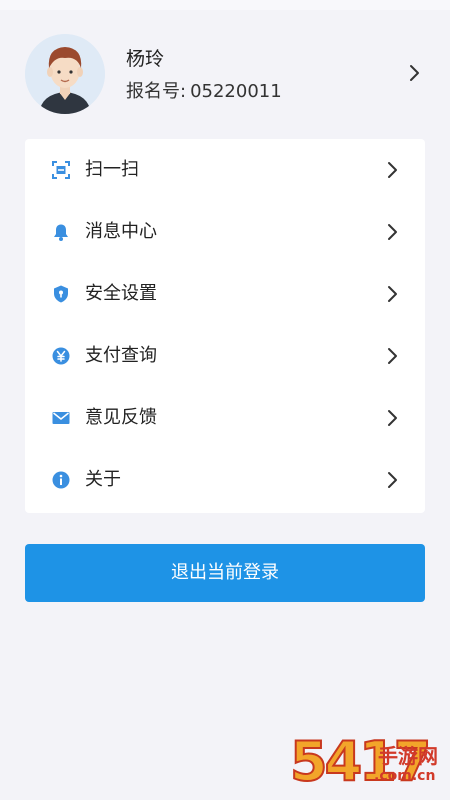  I want to click on menu-item-messages: 消息中心, so click(225, 232).